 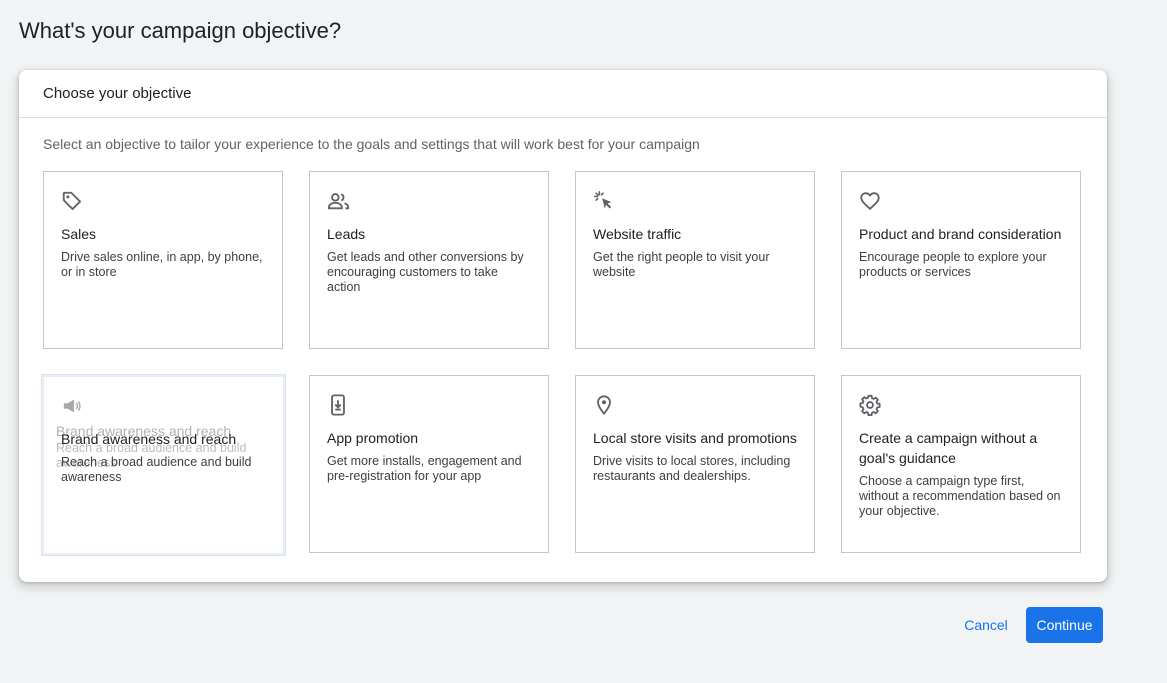 I want to click on gear-icon, so click(x=961, y=405).